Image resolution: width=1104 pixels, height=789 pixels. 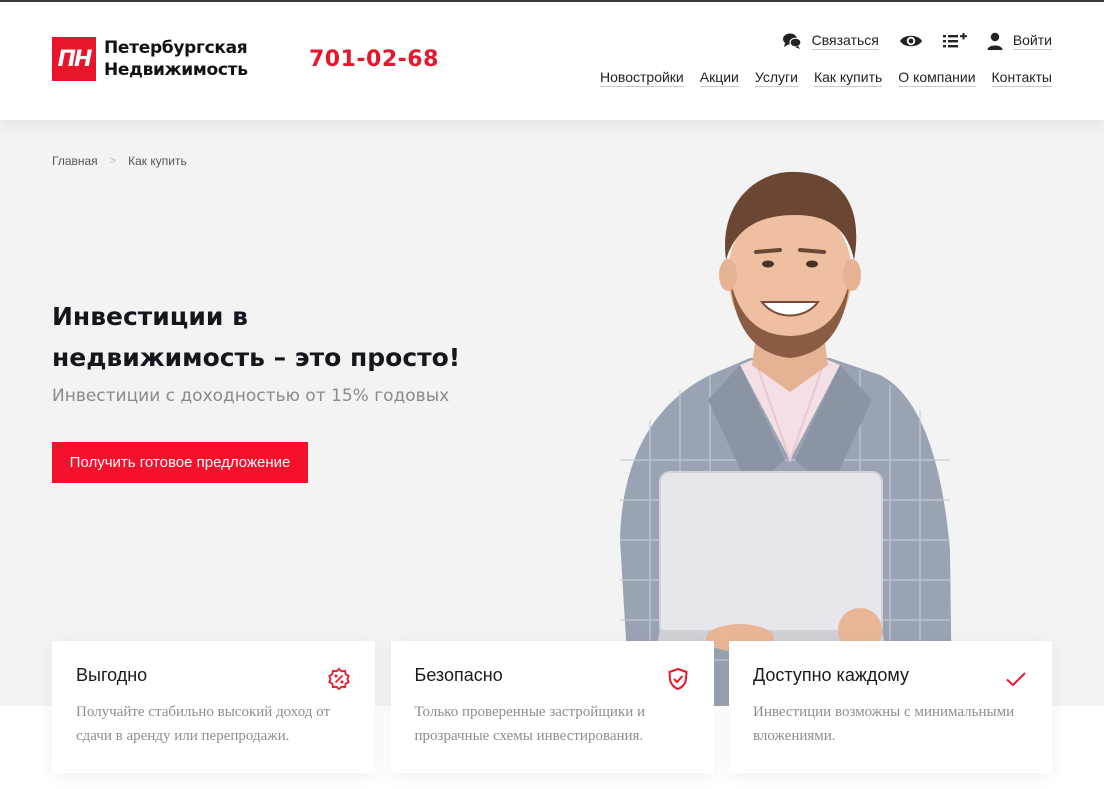 What do you see at coordinates (339, 679) in the screenshot?
I see `percent-badge-icon` at bounding box center [339, 679].